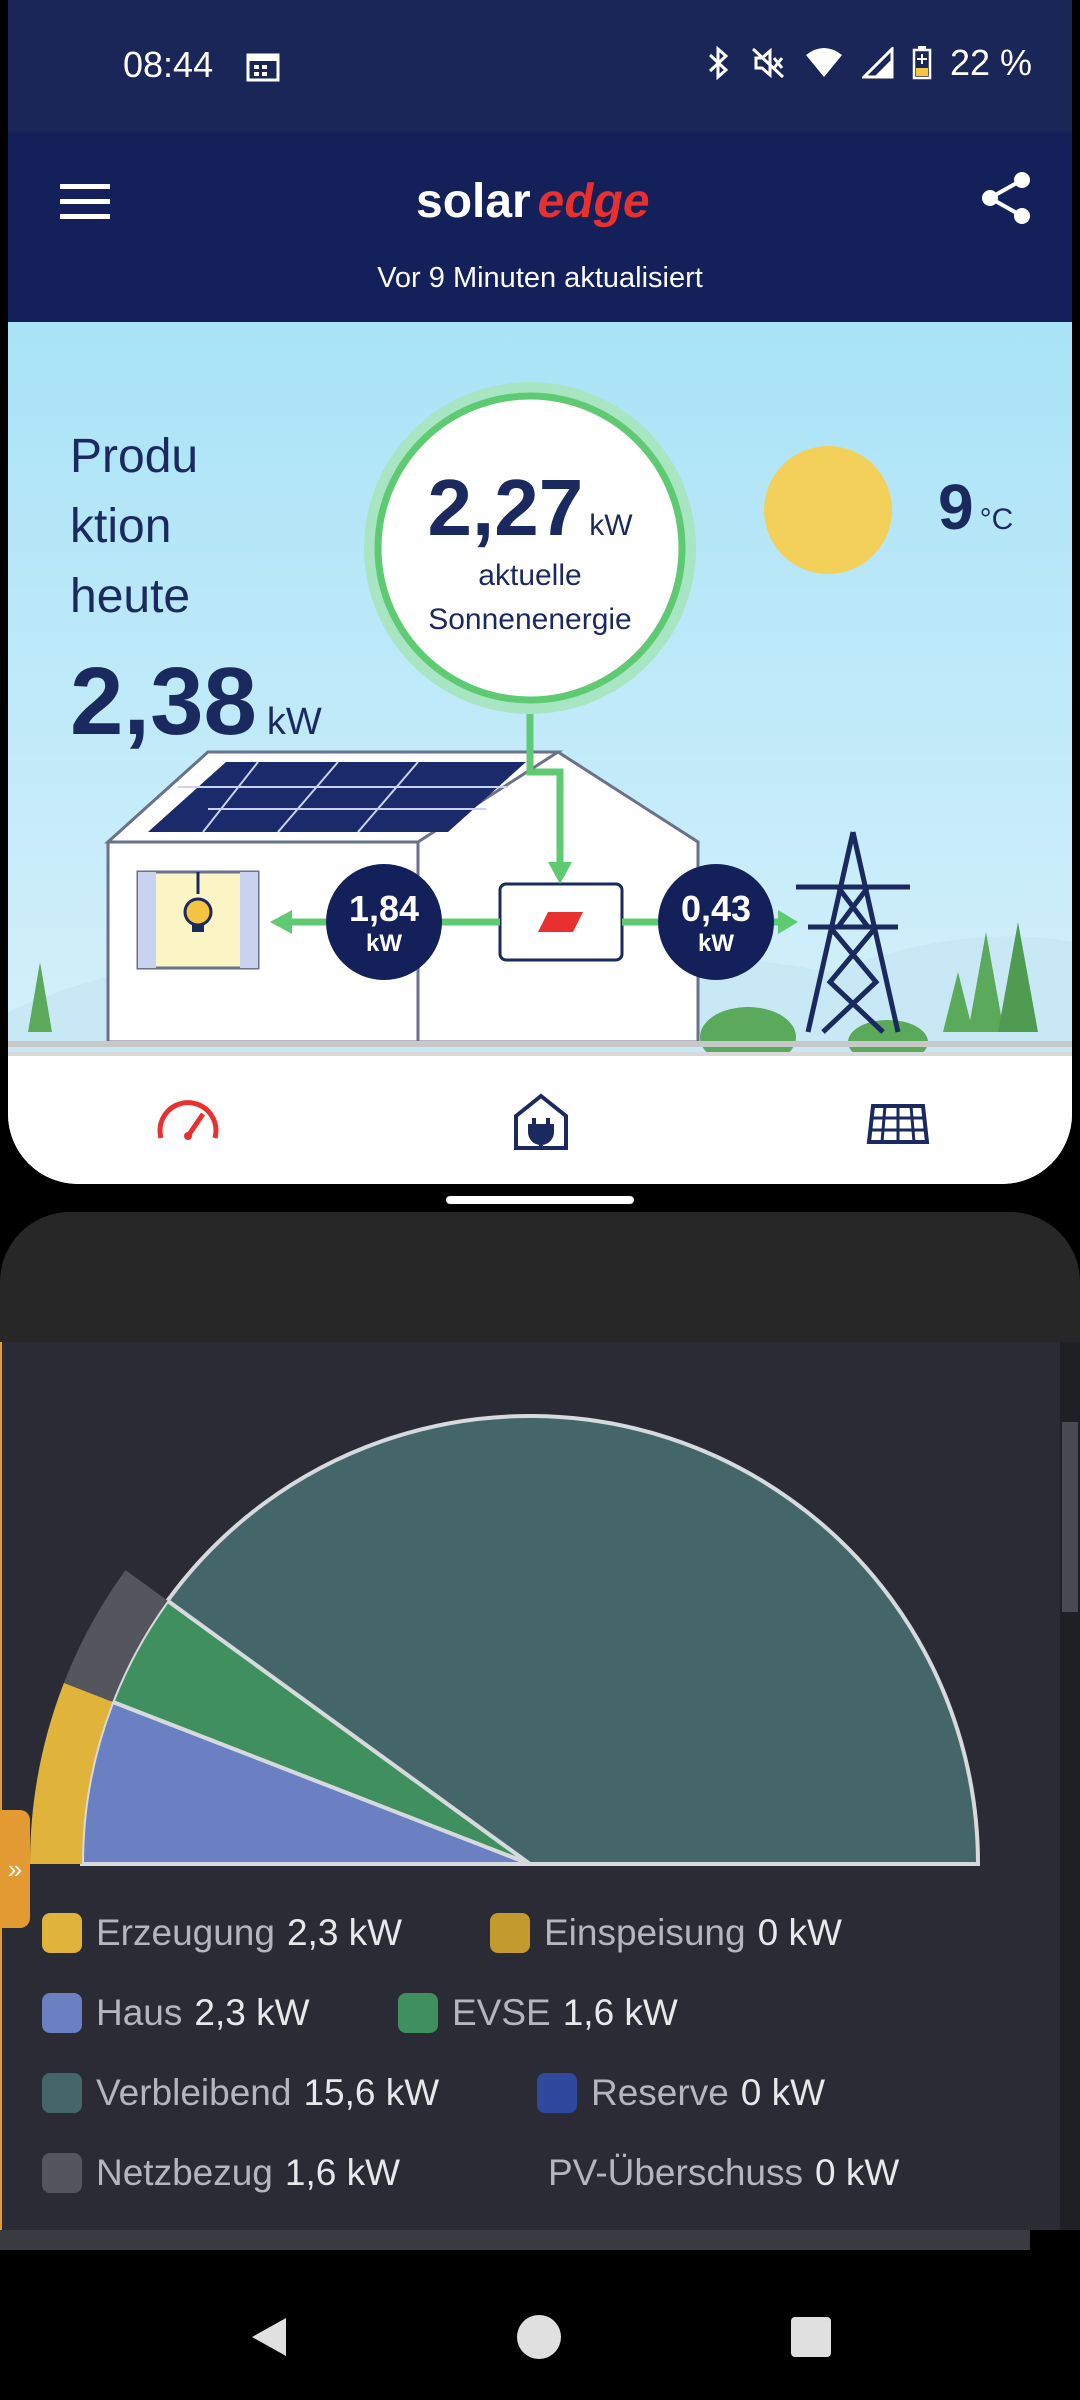 Image resolution: width=1080 pixels, height=2400 pixels. I want to click on legend-item-netzbezug: Netzbezug 1,6 kW, so click(221, 2173).